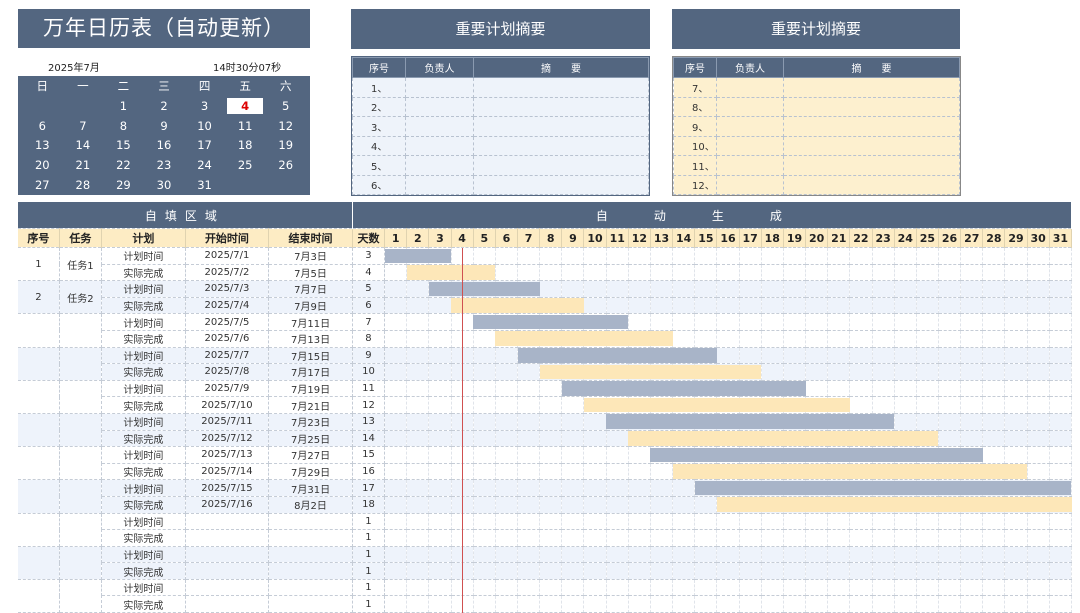 The image size is (1080, 613). I want to click on calendar-day: 2, so click(164, 106).